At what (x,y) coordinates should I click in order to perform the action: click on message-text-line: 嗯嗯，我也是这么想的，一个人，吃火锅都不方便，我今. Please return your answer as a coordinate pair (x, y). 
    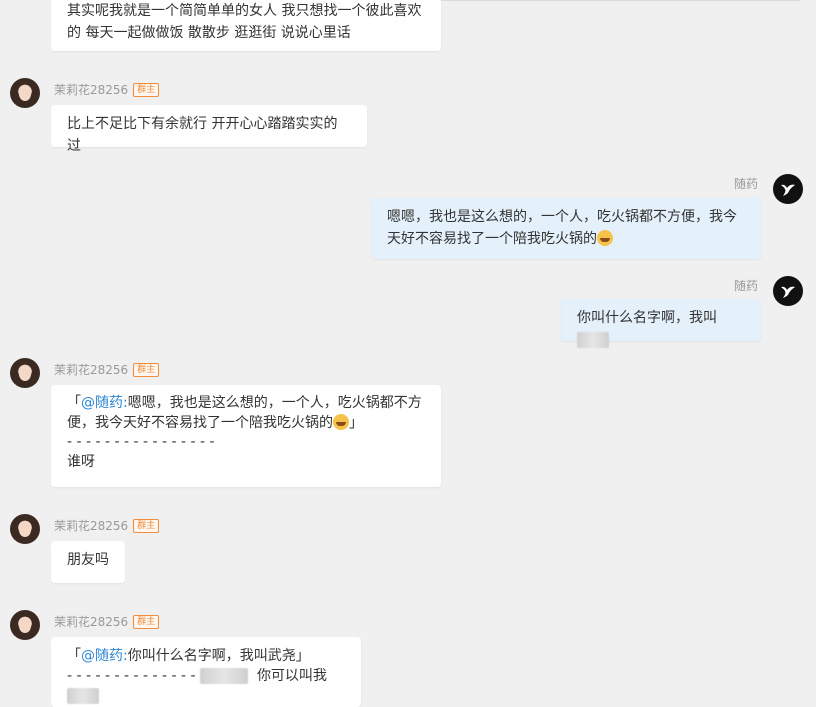
    Looking at the image, I should click on (562, 217).